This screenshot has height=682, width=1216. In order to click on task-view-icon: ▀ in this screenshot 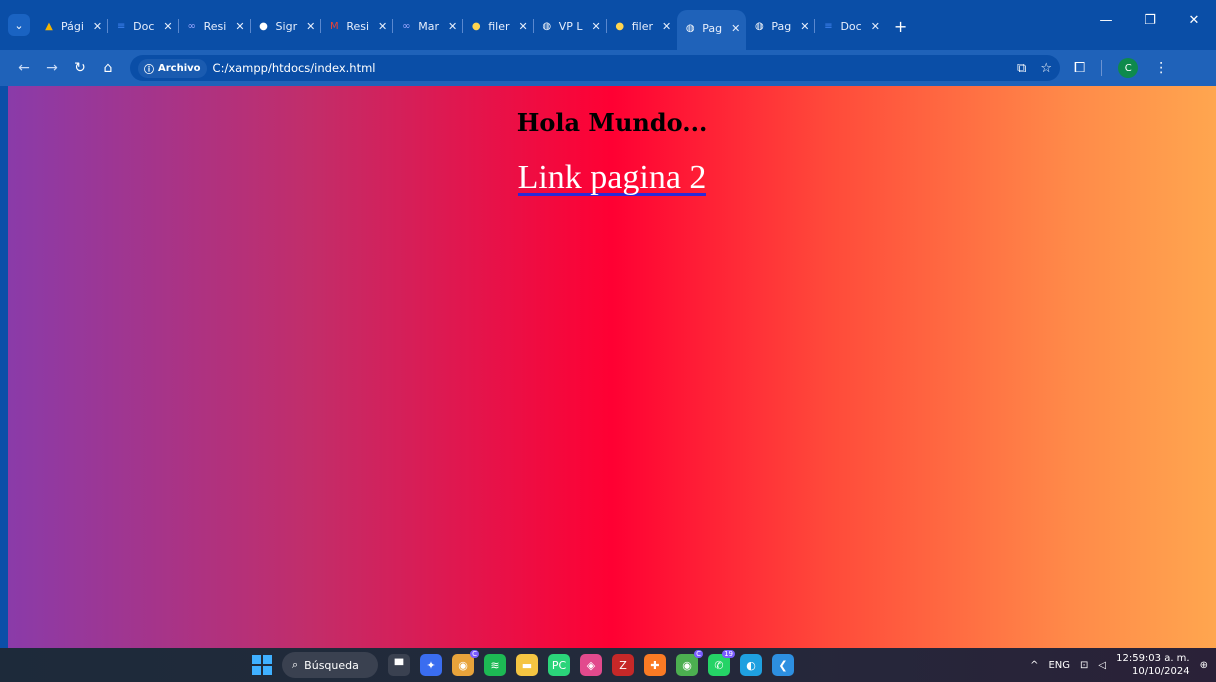, I will do `click(399, 665)`.